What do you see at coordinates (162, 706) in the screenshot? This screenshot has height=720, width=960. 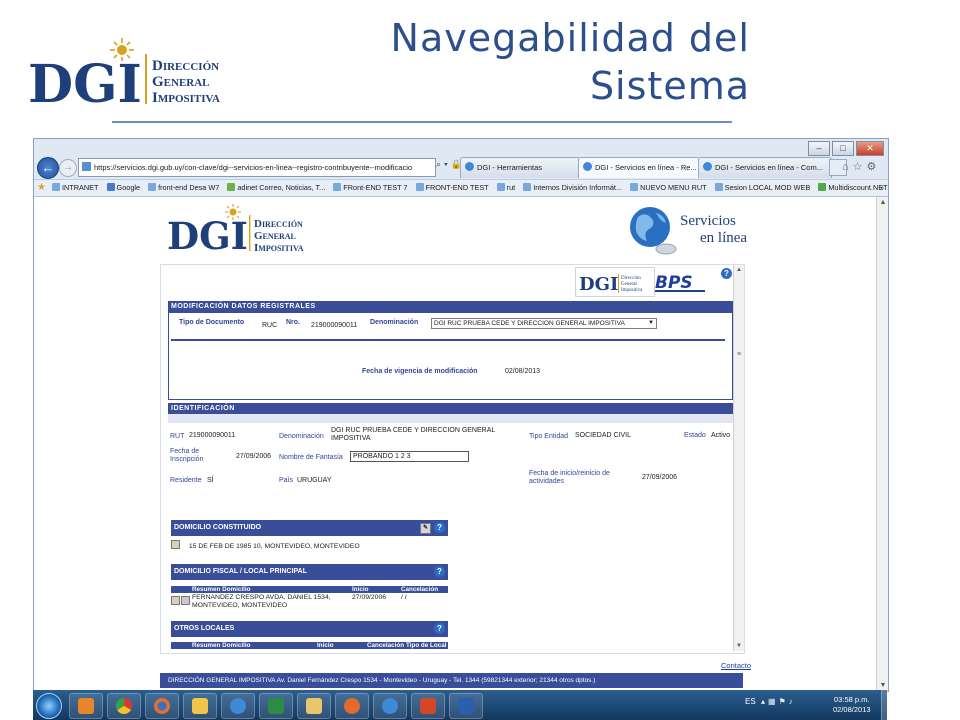 I see `firefox-button` at bounding box center [162, 706].